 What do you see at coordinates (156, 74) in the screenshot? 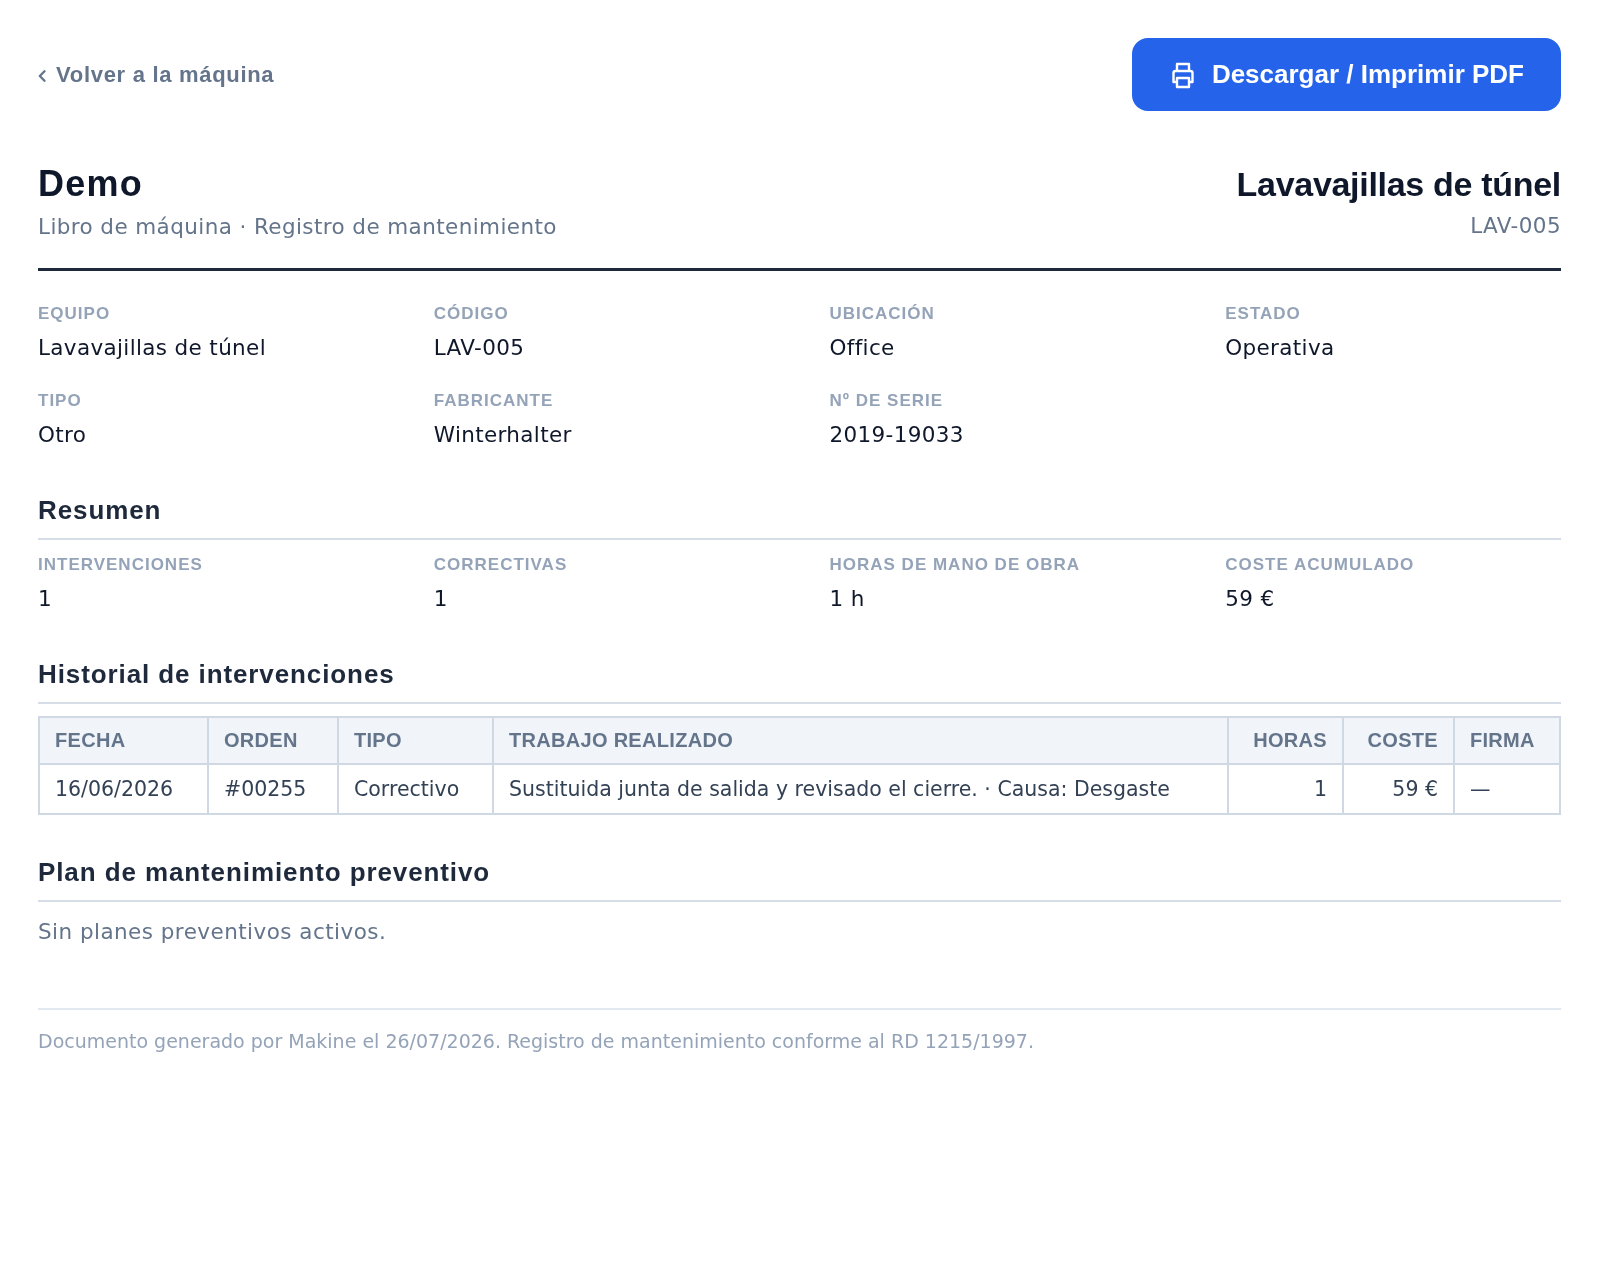
I see `back-link: Volver a la máquina` at bounding box center [156, 74].